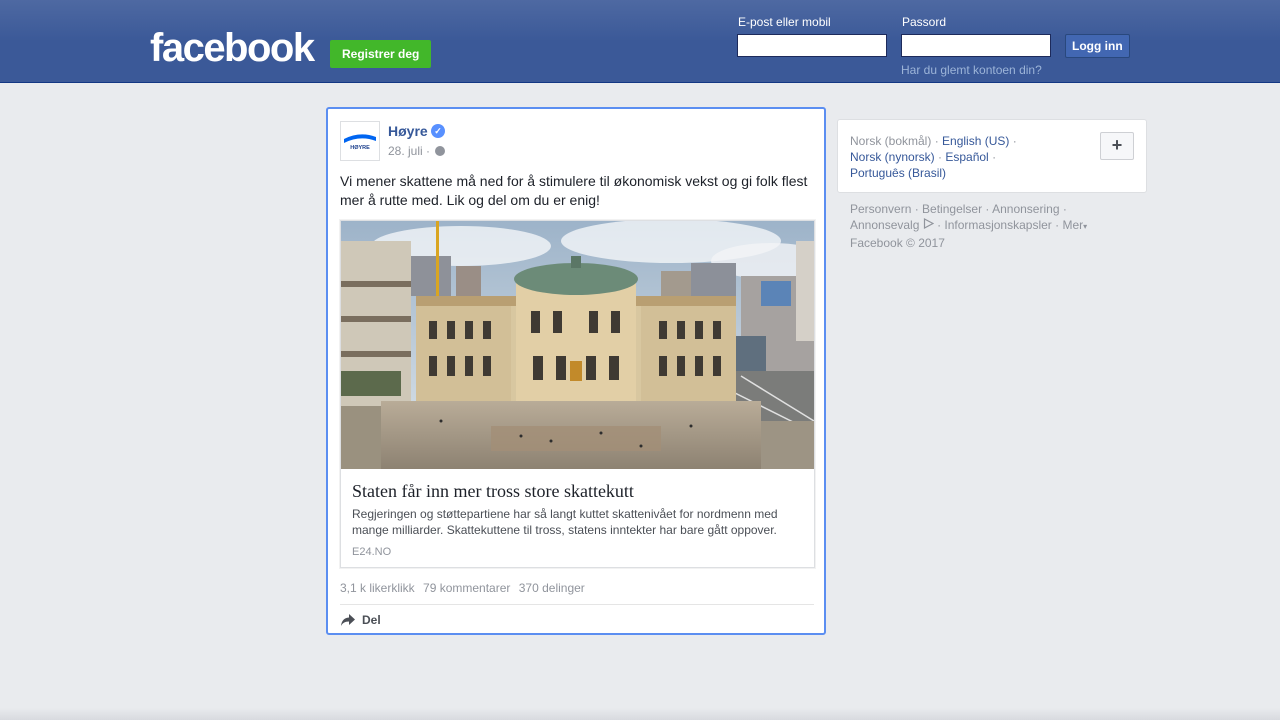 Image resolution: width=1280 pixels, height=720 pixels. I want to click on footer-ad-choices: Annonsevalg, so click(884, 225).